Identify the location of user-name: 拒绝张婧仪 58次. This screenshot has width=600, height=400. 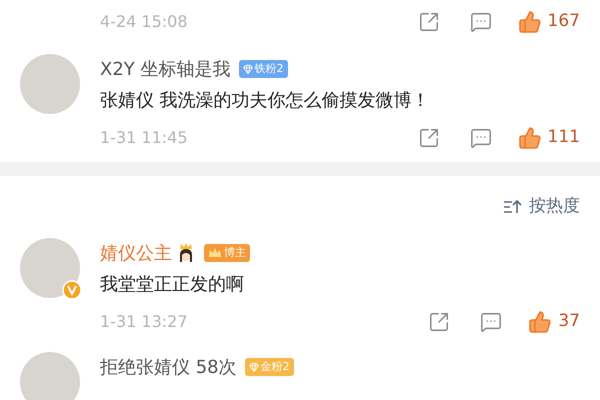
(168, 367).